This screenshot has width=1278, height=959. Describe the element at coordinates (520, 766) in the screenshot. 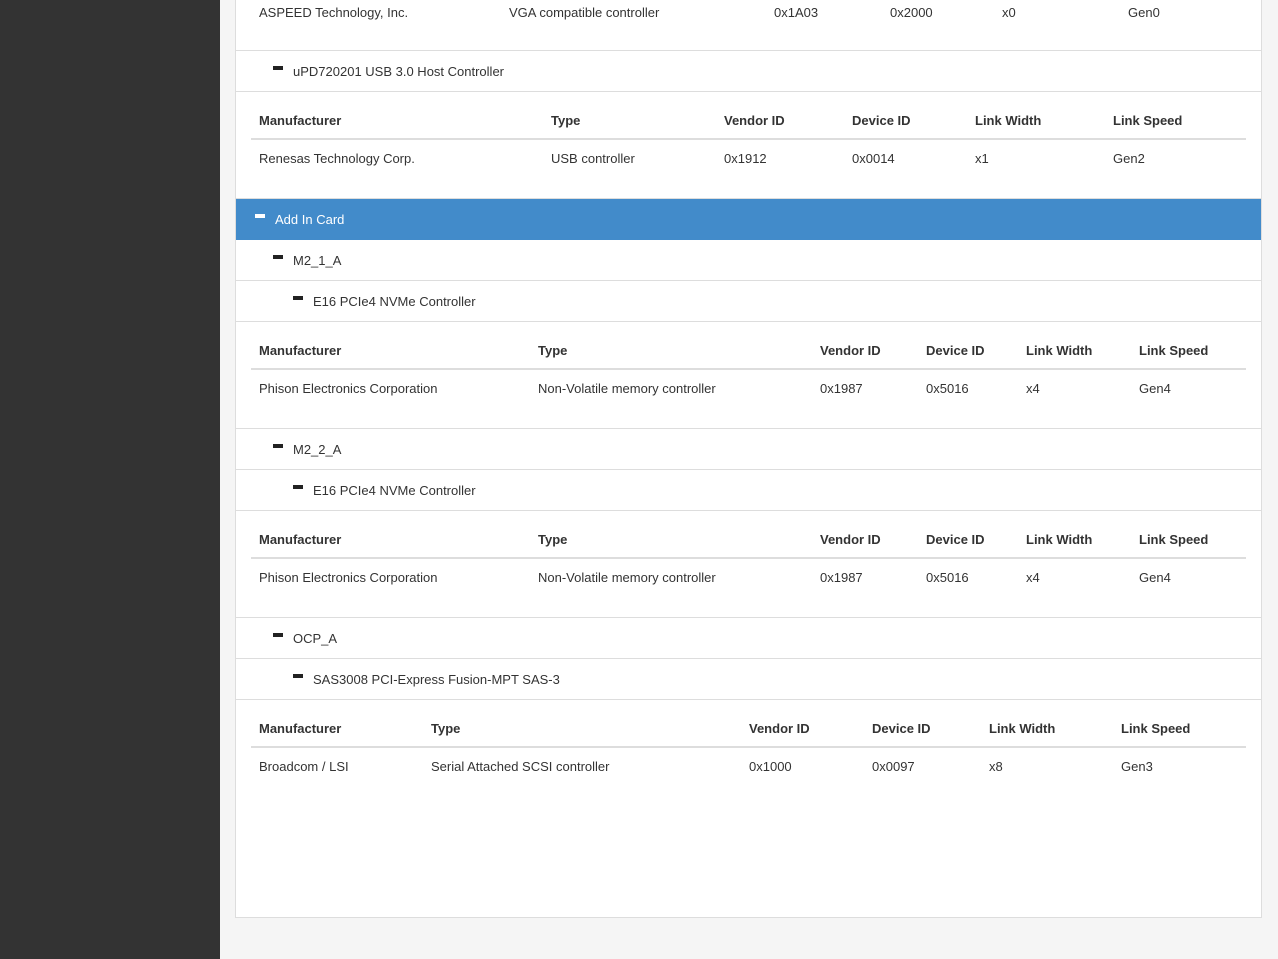

I see `cell-type: Serial Attached SCSI controller` at that location.